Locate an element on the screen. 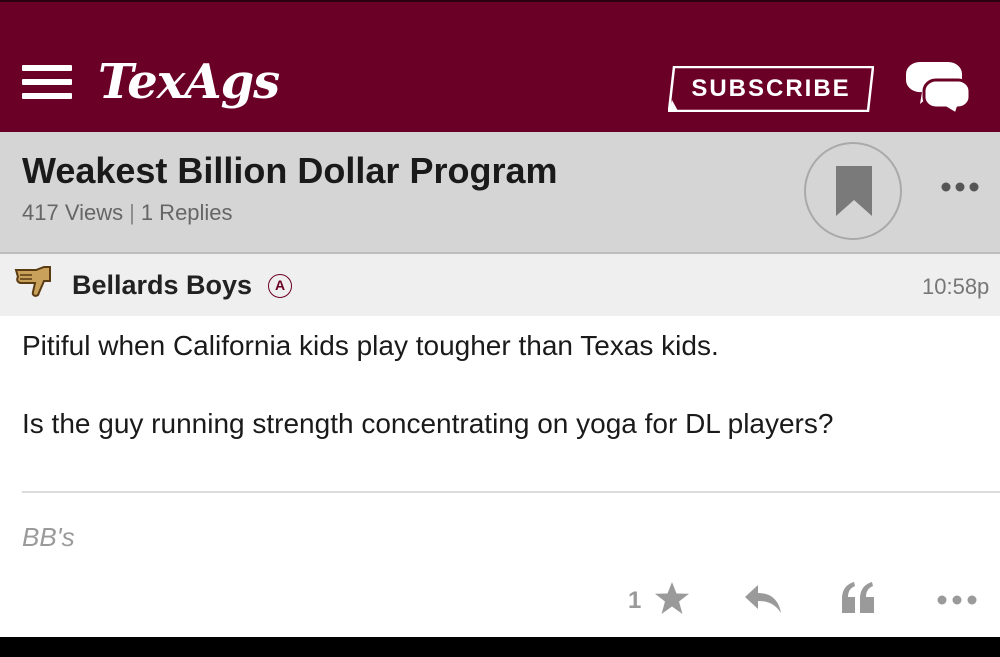  subscribe-label: SUBSCRIBE is located at coordinates (771, 88).